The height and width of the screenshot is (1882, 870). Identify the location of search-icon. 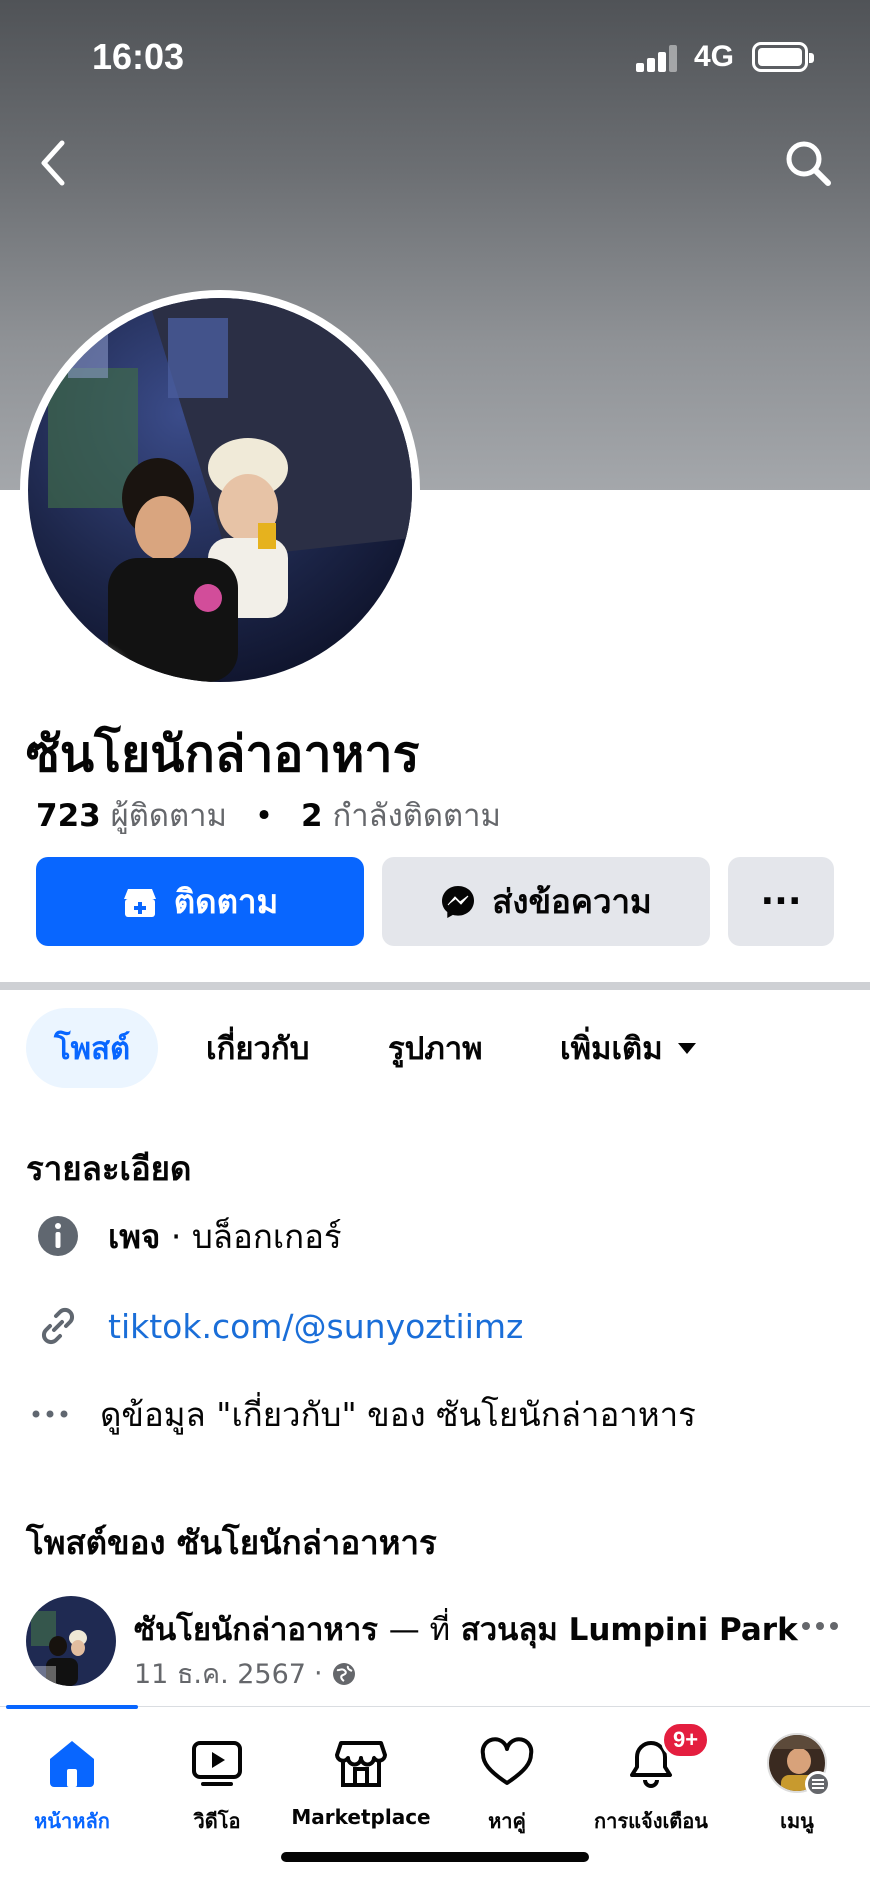
(808, 163).